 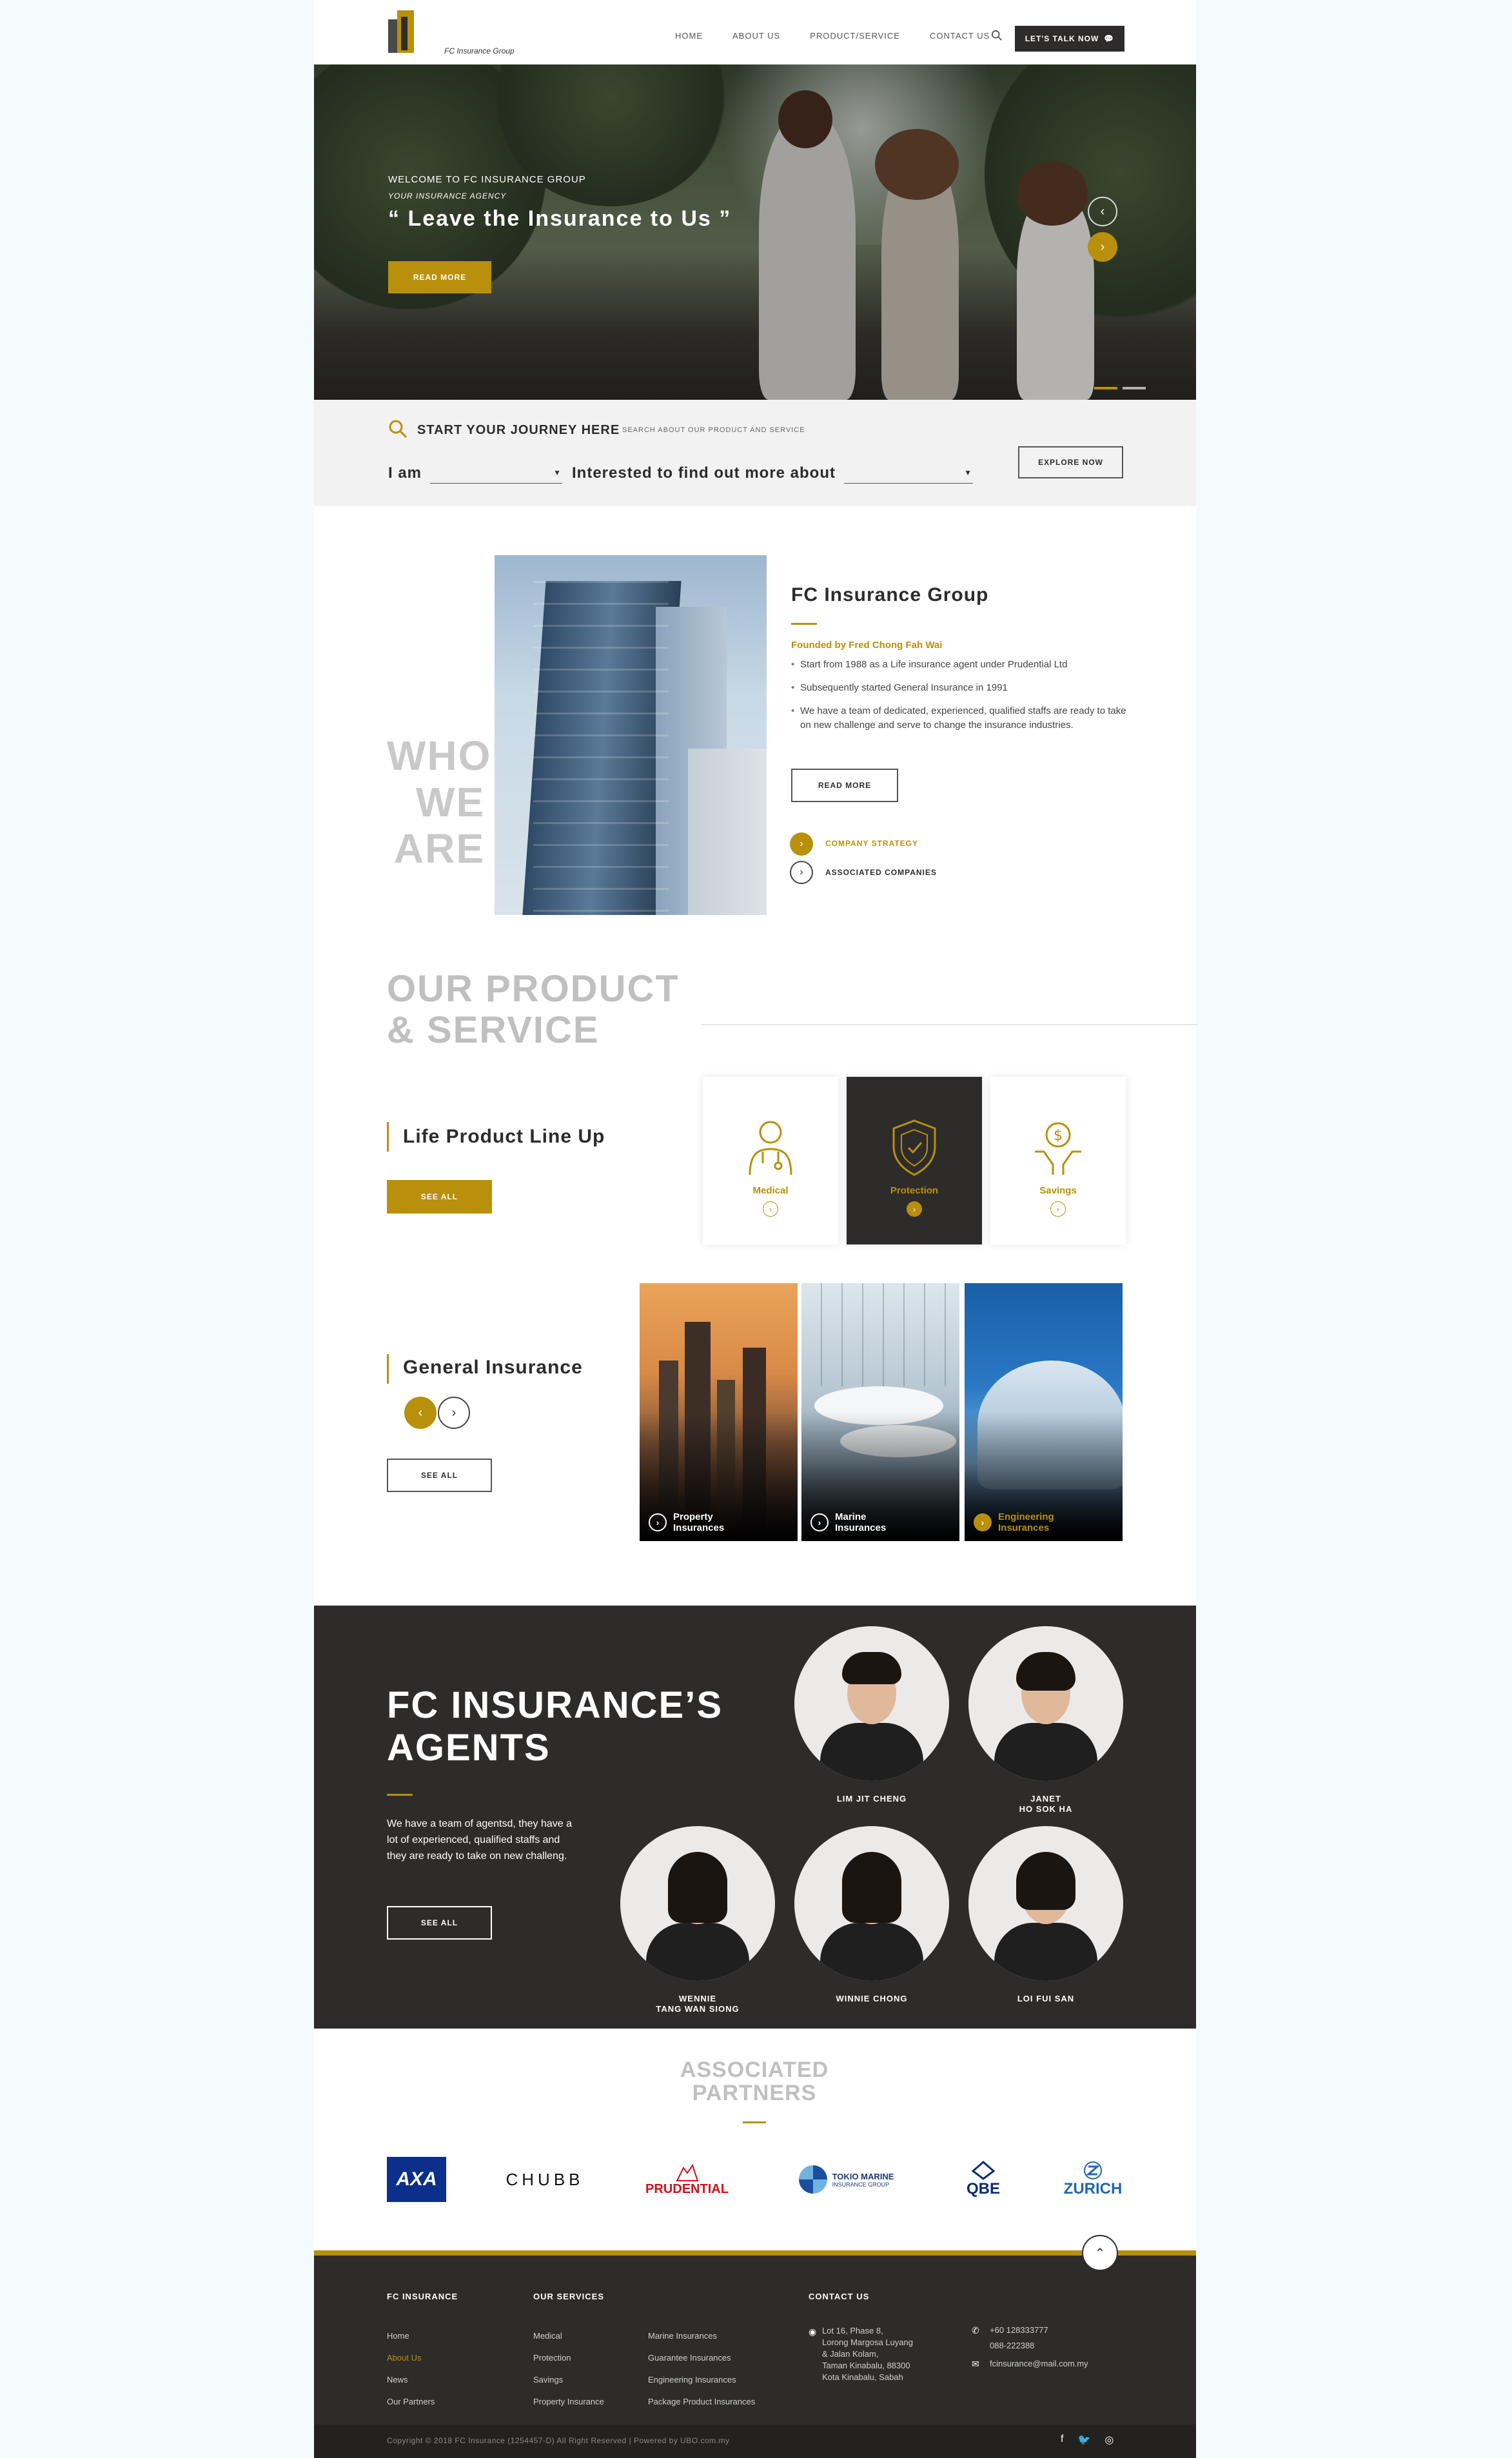 What do you see at coordinates (1045, 1903) in the screenshot?
I see `avatar` at bounding box center [1045, 1903].